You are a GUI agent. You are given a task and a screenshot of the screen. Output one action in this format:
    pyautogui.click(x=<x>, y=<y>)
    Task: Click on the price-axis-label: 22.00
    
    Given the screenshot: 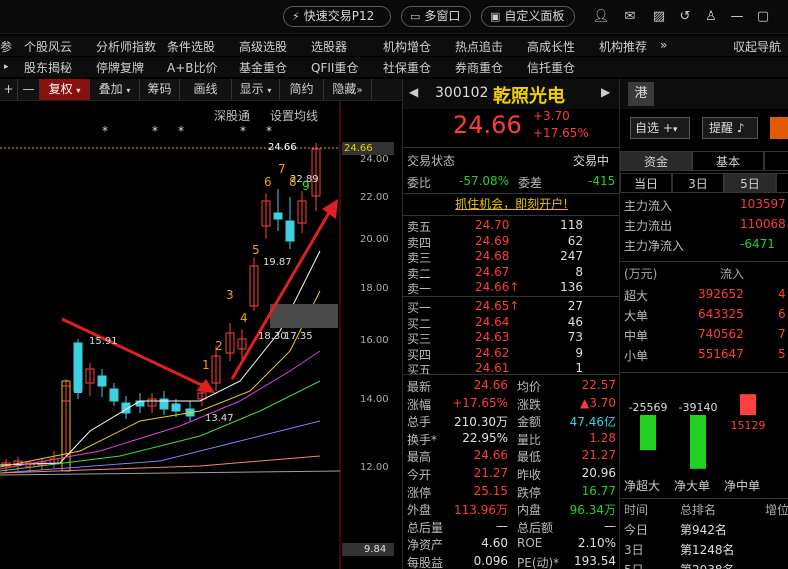 What is the action you would take?
    pyautogui.click(x=374, y=197)
    